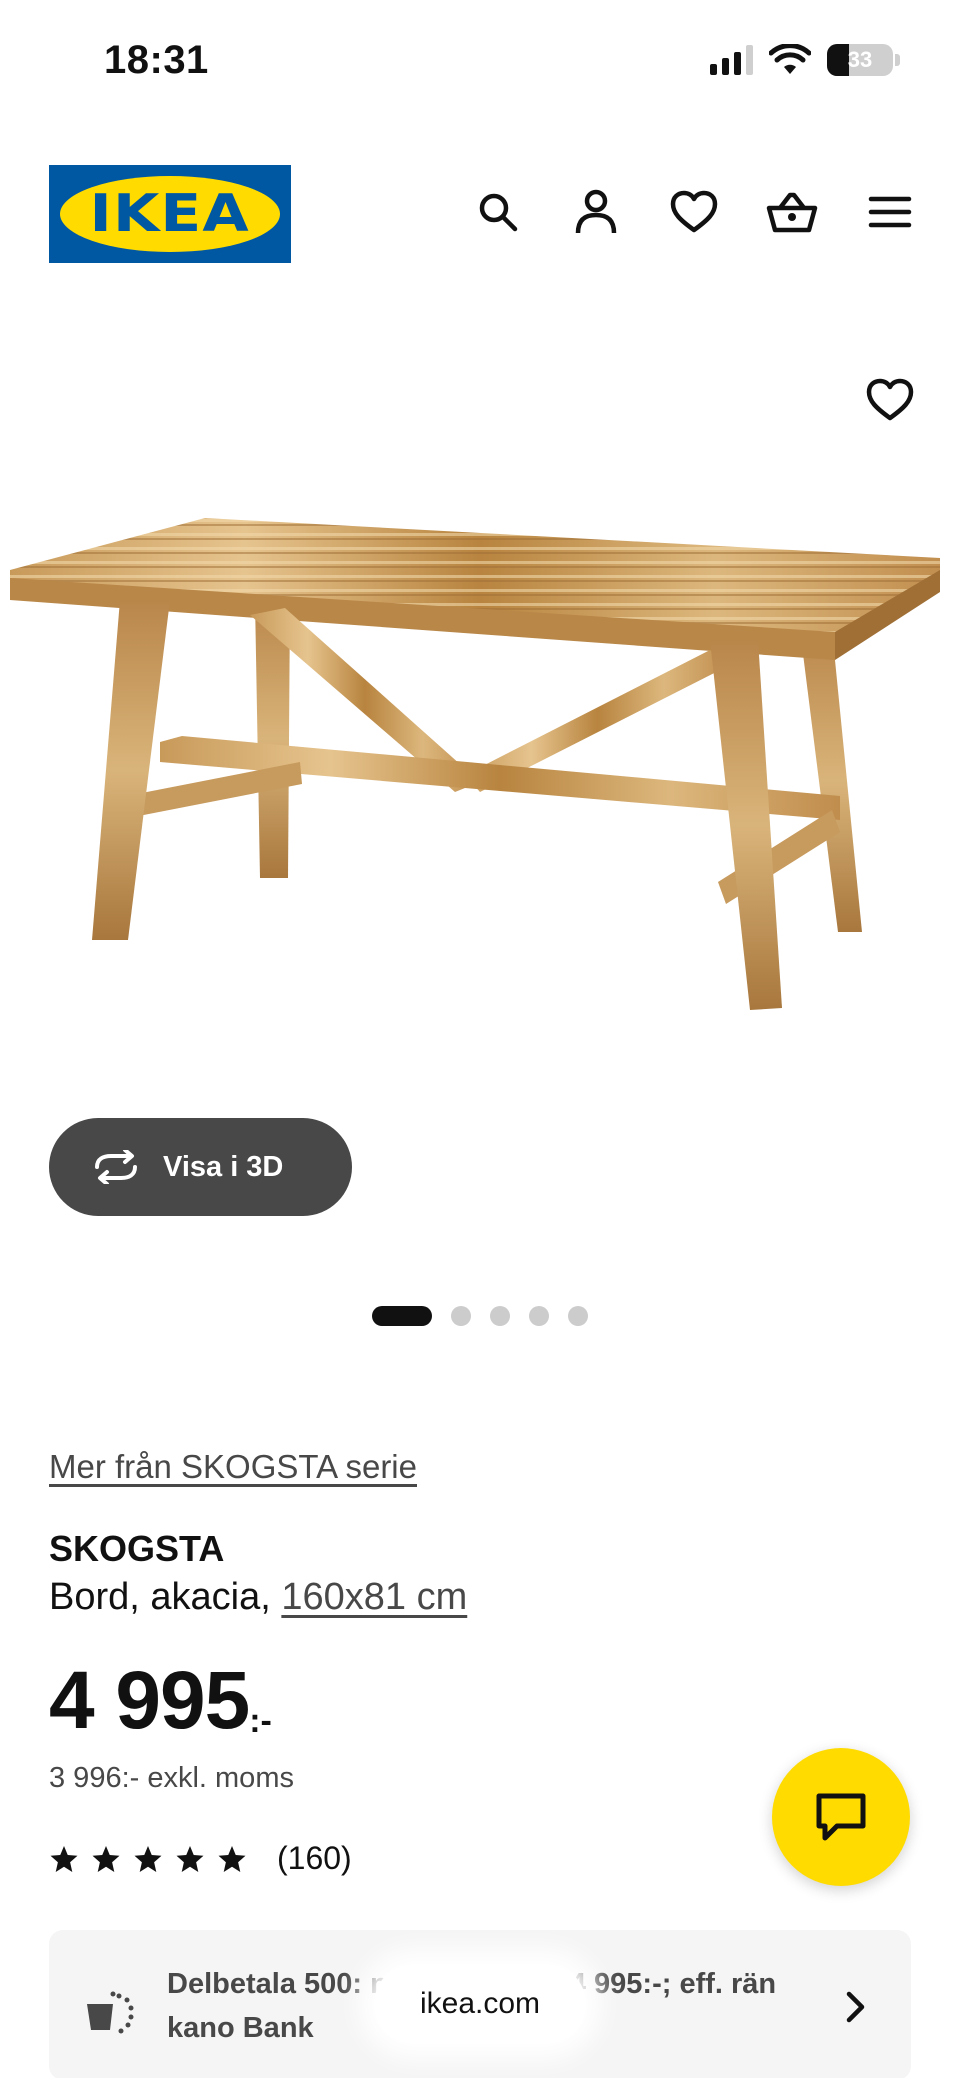  Describe the element at coordinates (731, 60) in the screenshot. I see `signal-icon` at that location.